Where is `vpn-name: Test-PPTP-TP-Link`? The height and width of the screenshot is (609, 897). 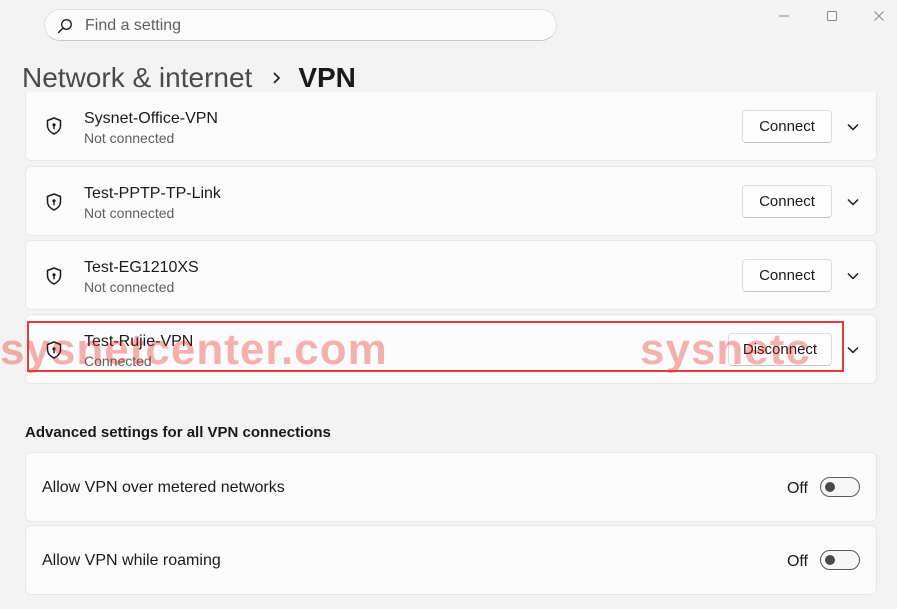 vpn-name: Test-PPTP-TP-Link is located at coordinates (152, 193).